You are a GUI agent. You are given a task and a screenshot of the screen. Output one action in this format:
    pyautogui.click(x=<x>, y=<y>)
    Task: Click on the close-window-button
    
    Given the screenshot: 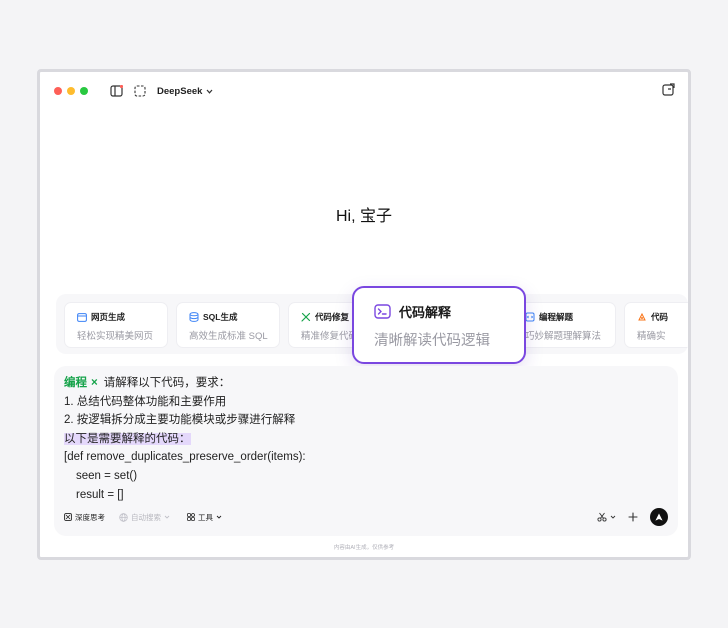 What is the action you would take?
    pyautogui.click(x=58, y=91)
    